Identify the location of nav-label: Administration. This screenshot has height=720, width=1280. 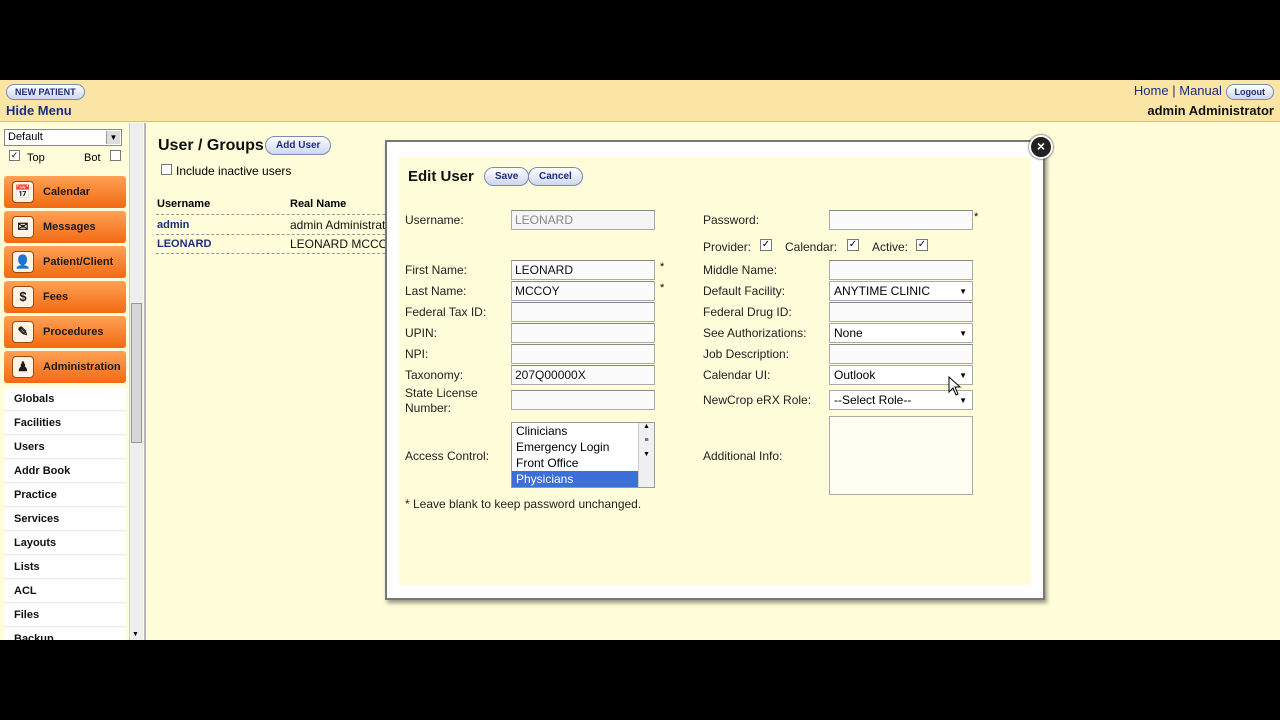
(82, 367).